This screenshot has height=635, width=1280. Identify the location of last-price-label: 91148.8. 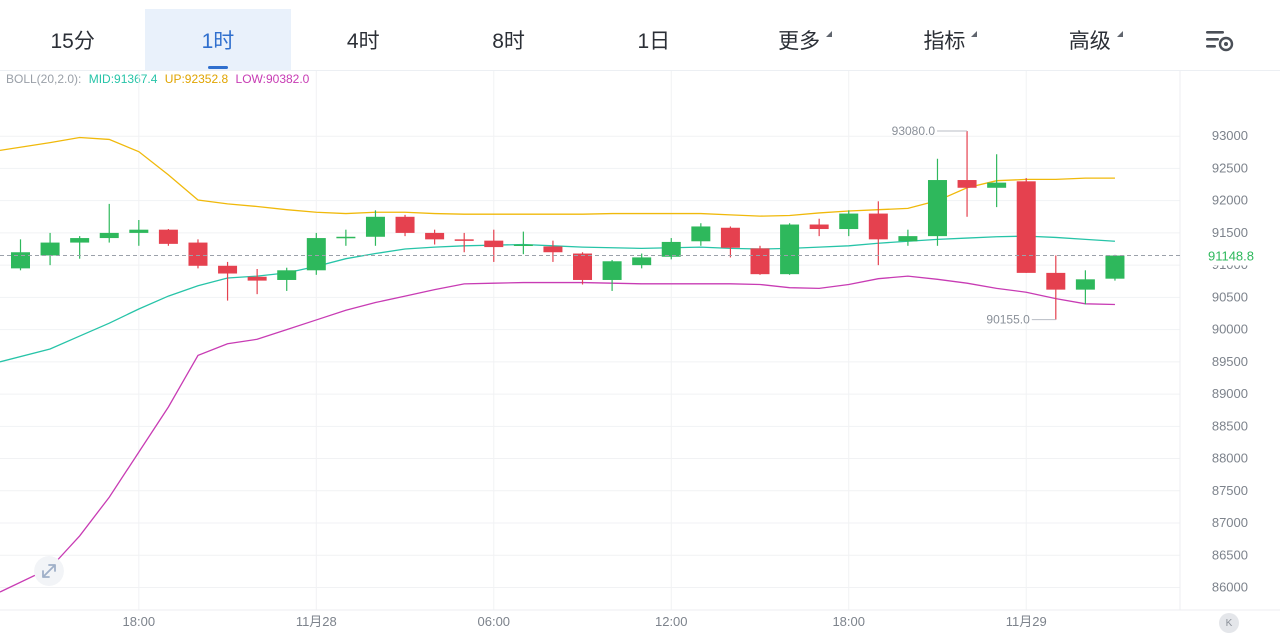
(1231, 256).